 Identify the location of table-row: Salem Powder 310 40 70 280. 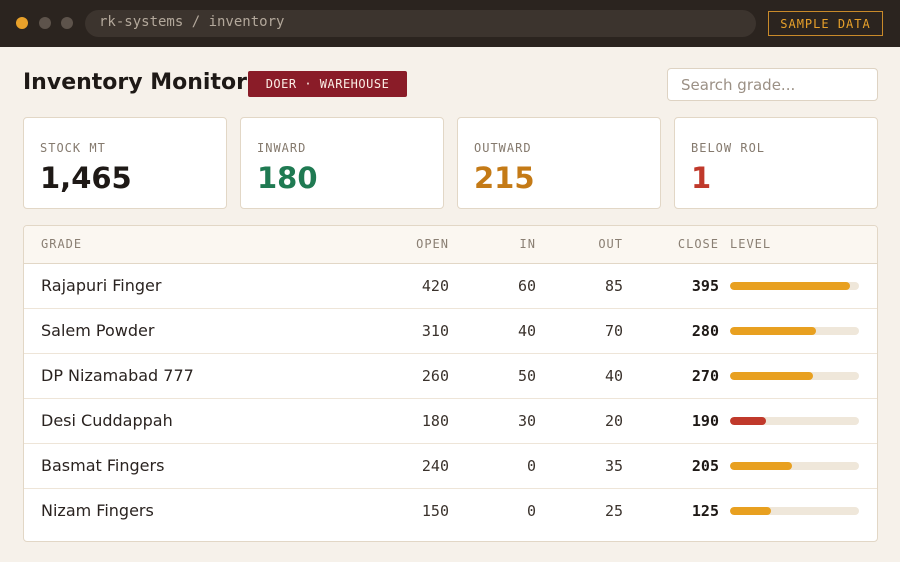
(450, 331).